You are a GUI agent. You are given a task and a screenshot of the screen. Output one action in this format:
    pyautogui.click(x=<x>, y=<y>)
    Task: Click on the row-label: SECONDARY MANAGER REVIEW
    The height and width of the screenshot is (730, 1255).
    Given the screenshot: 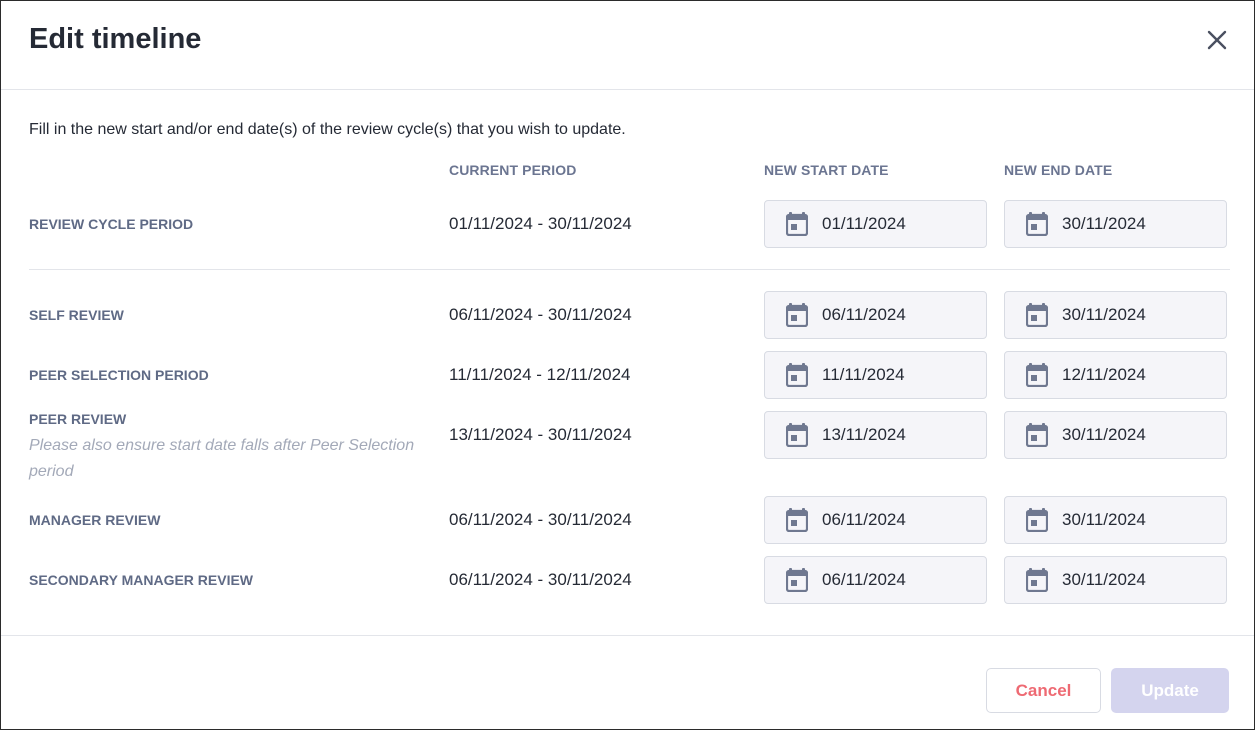 What is the action you would take?
    pyautogui.click(x=141, y=580)
    